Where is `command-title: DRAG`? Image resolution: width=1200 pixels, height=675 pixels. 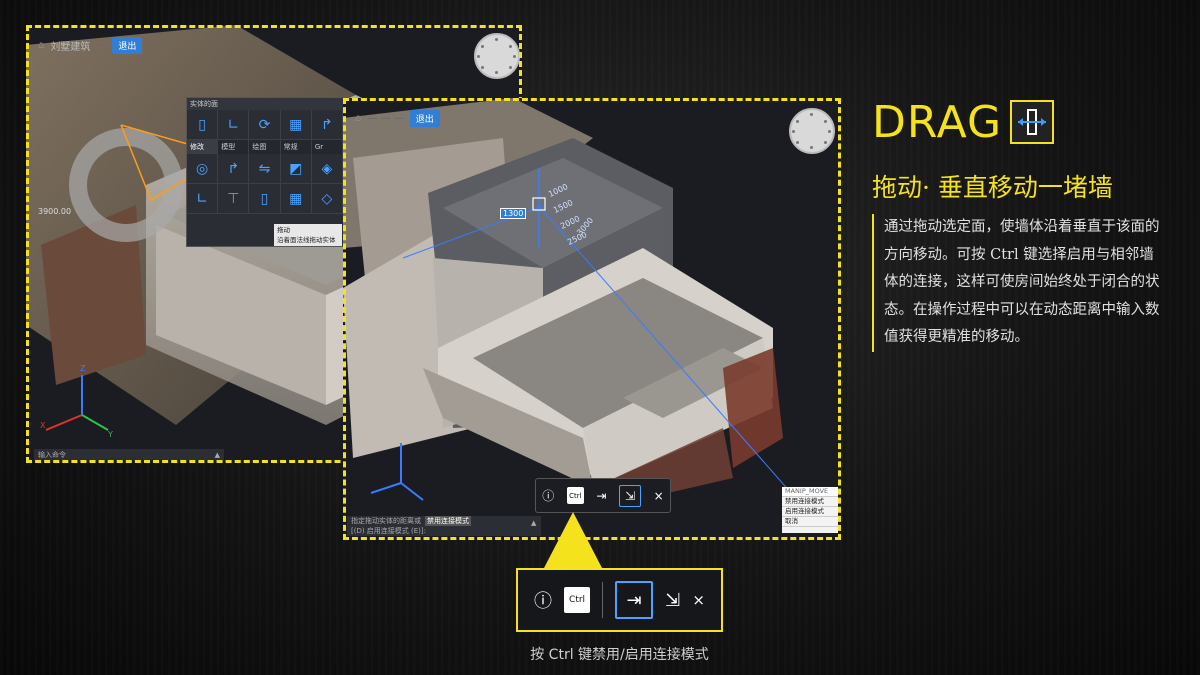
command-title: DRAG is located at coordinates (937, 122).